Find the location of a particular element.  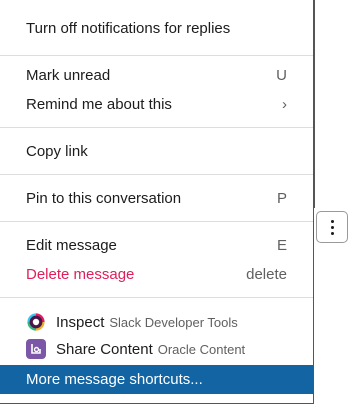

gear-icon is located at coordinates (36, 322).